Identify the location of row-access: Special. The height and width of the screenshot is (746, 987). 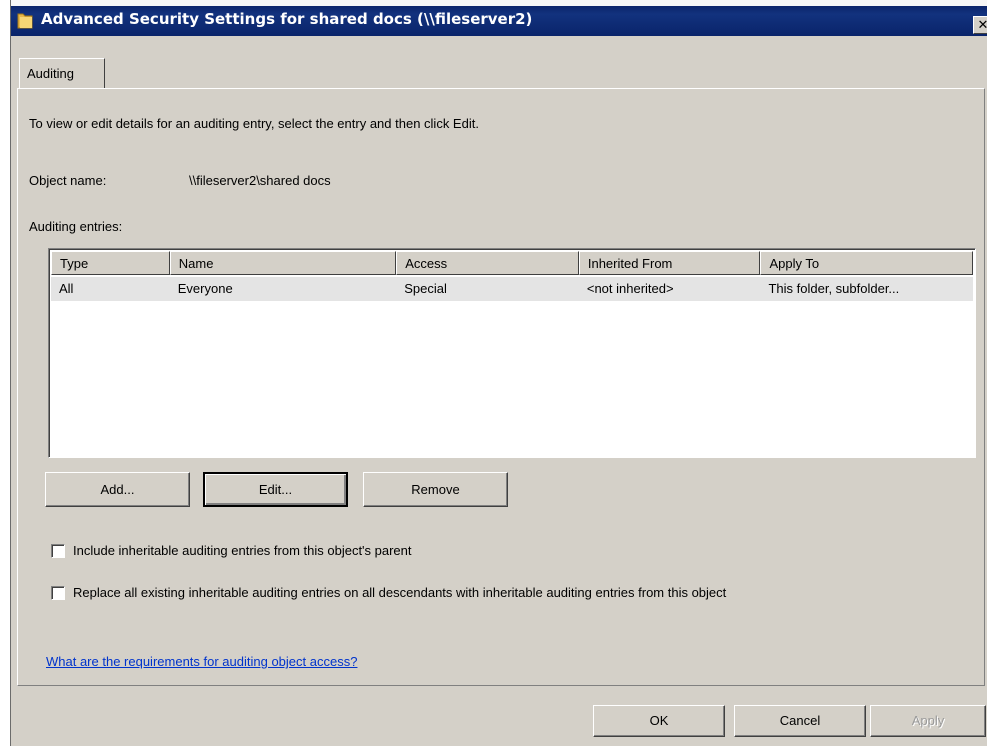
(425, 288).